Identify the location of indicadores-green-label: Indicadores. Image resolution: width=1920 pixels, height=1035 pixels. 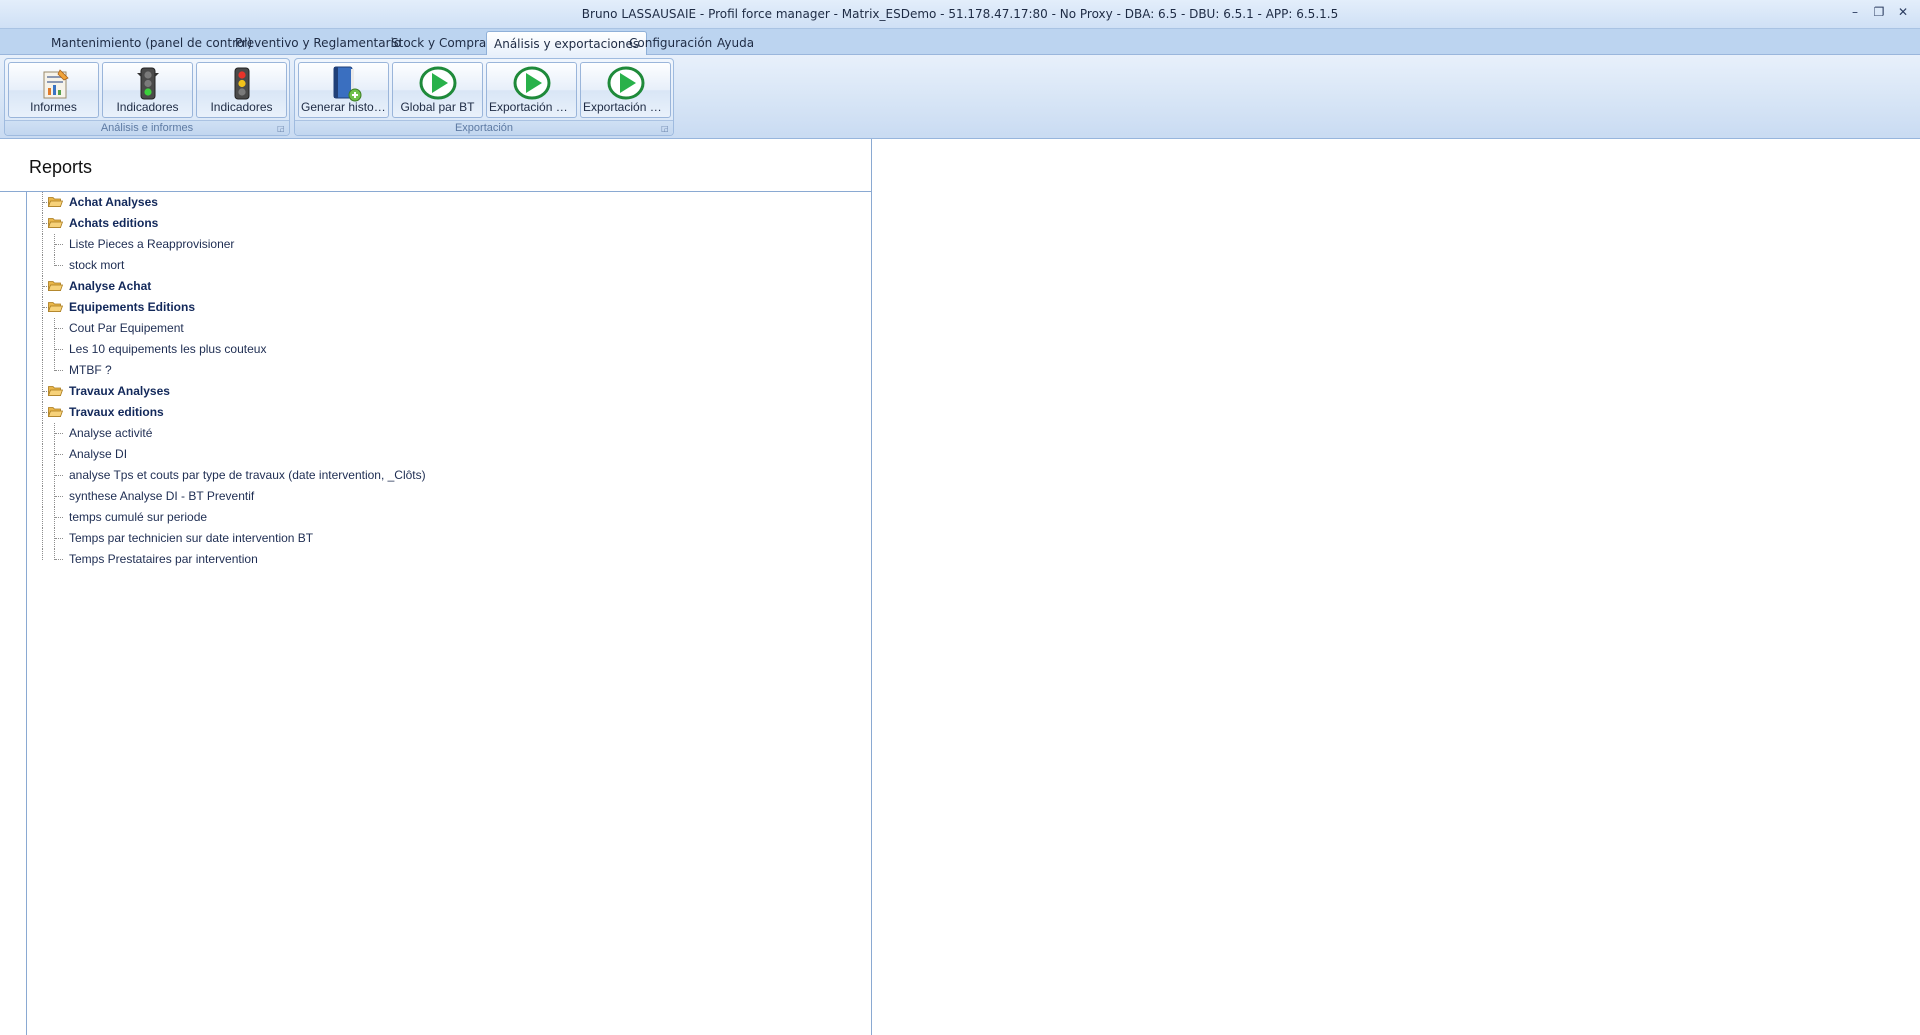
(147, 107).